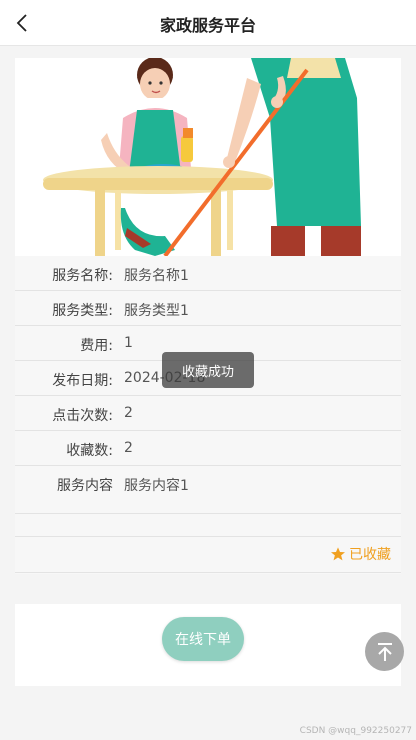  What do you see at coordinates (89, 451) in the screenshot?
I see `favorite-count-label: 收藏数:` at bounding box center [89, 451].